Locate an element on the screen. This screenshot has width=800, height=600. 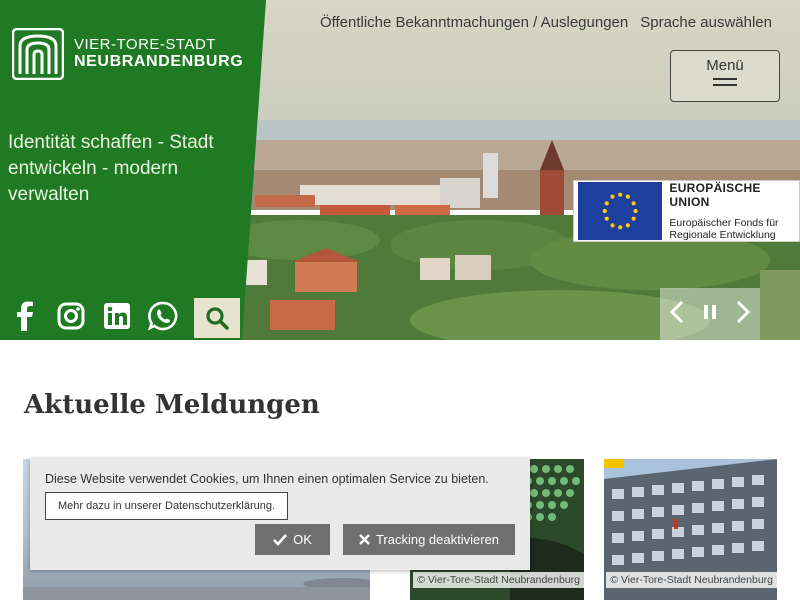
logo-text: VIER-TORE-STADT NEUBRANDENBURG is located at coordinates (159, 53).